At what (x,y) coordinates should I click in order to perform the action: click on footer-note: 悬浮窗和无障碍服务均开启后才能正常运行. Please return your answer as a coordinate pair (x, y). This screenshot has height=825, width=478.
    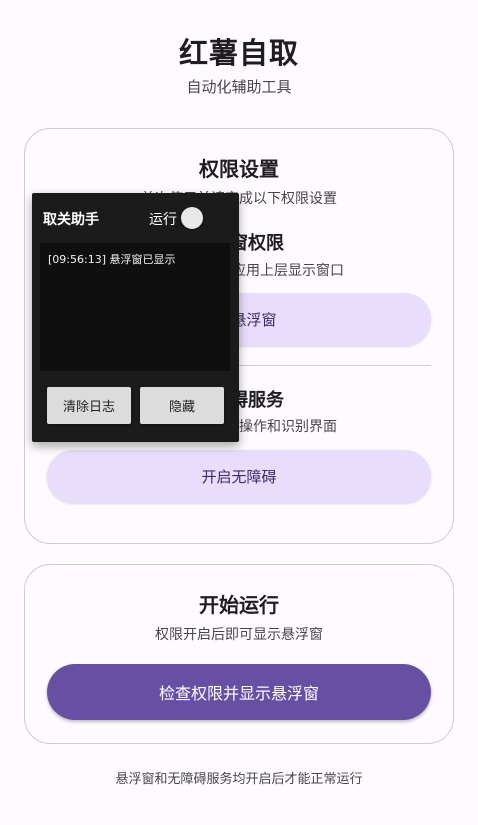
    Looking at the image, I should click on (239, 779).